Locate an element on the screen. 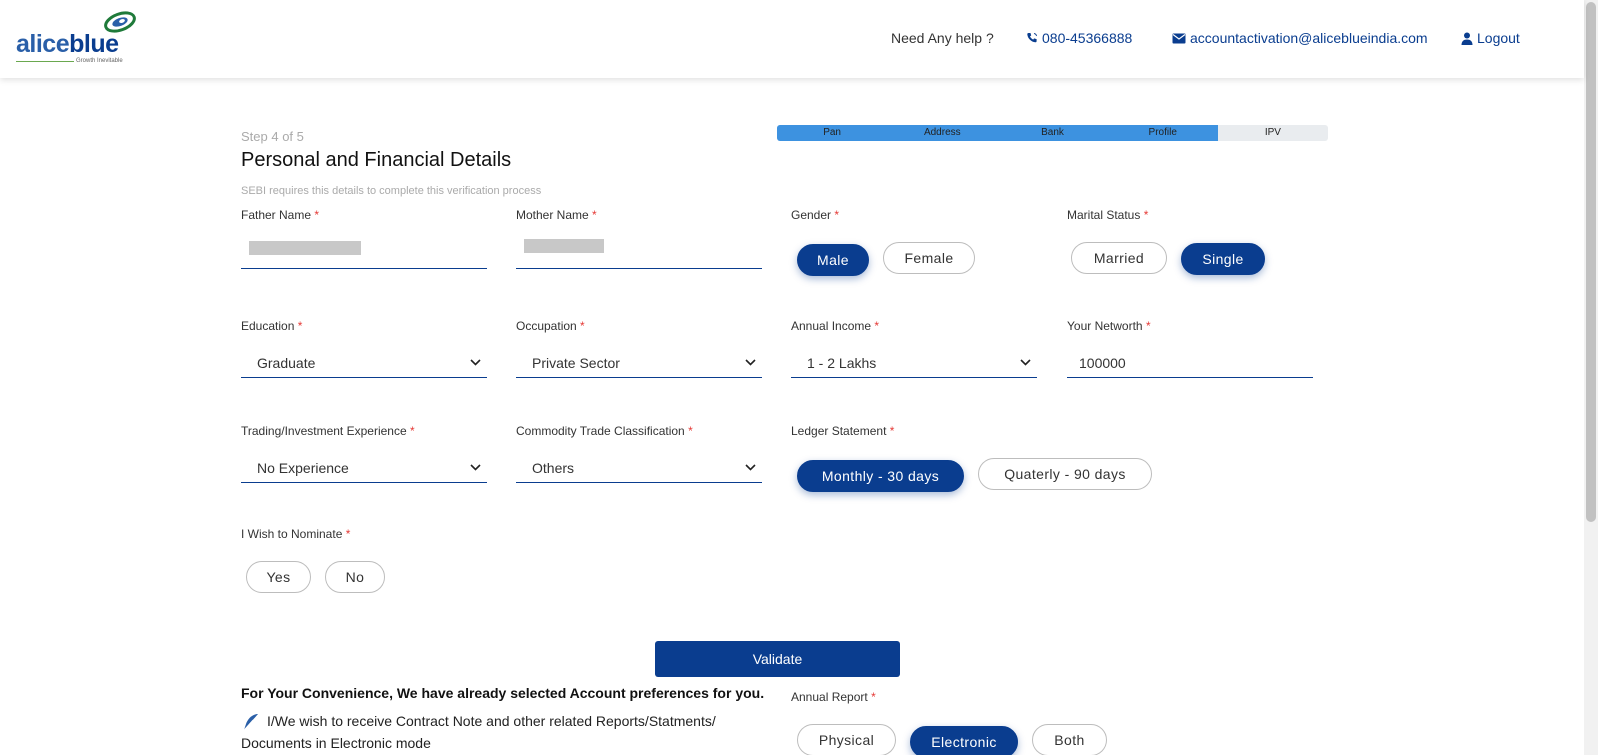 This screenshot has width=1598, height=755. feather-icon is located at coordinates (250, 722).